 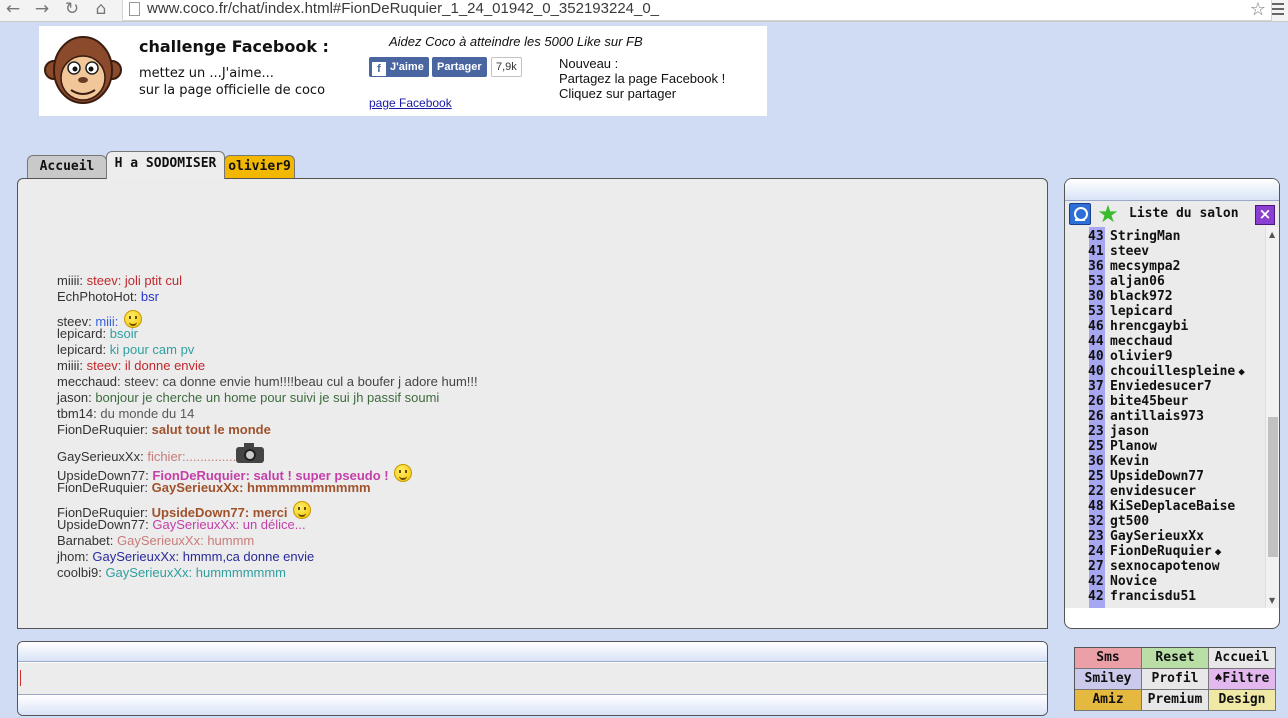 I want to click on user-entry: 23 GaySerieuxXx, so click(x=1166, y=536).